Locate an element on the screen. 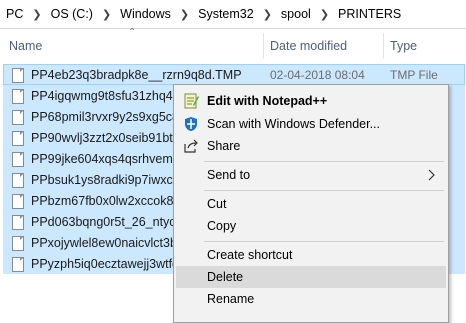  breadcrumb-item-spool: spool is located at coordinates (296, 14).